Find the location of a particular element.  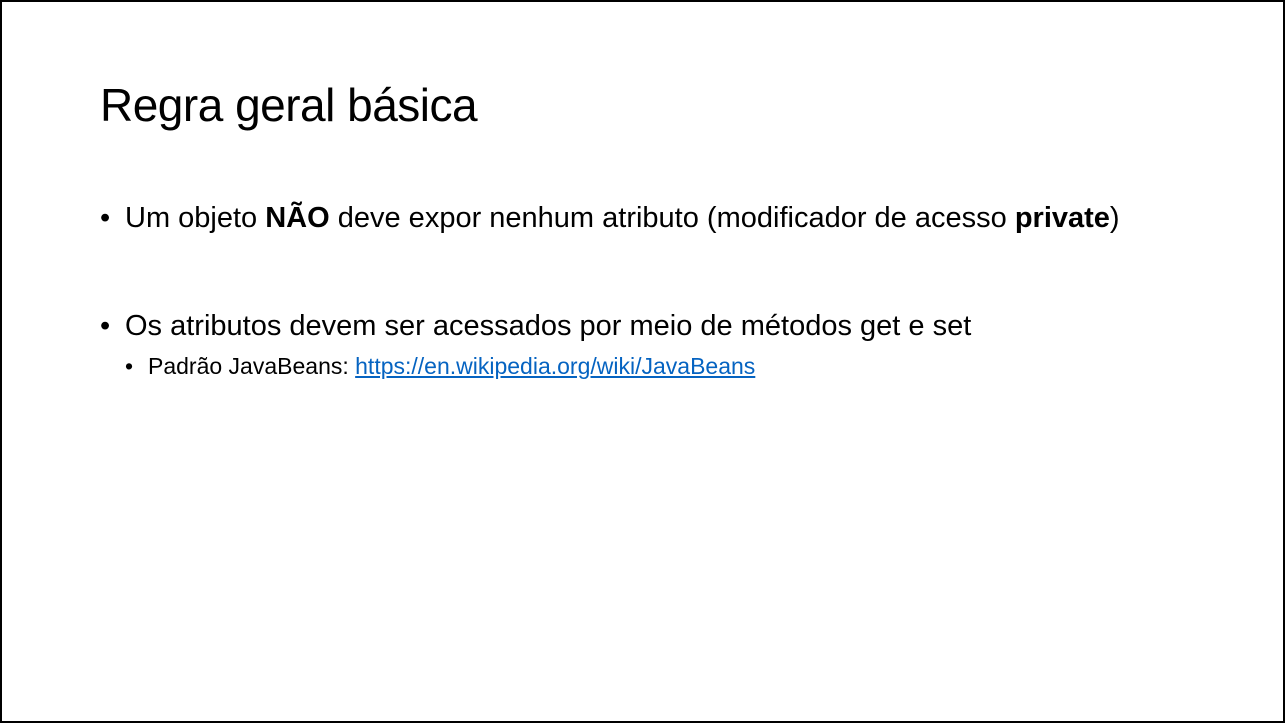

bullet-emphasis-nao: NÃO is located at coordinates (297, 218).